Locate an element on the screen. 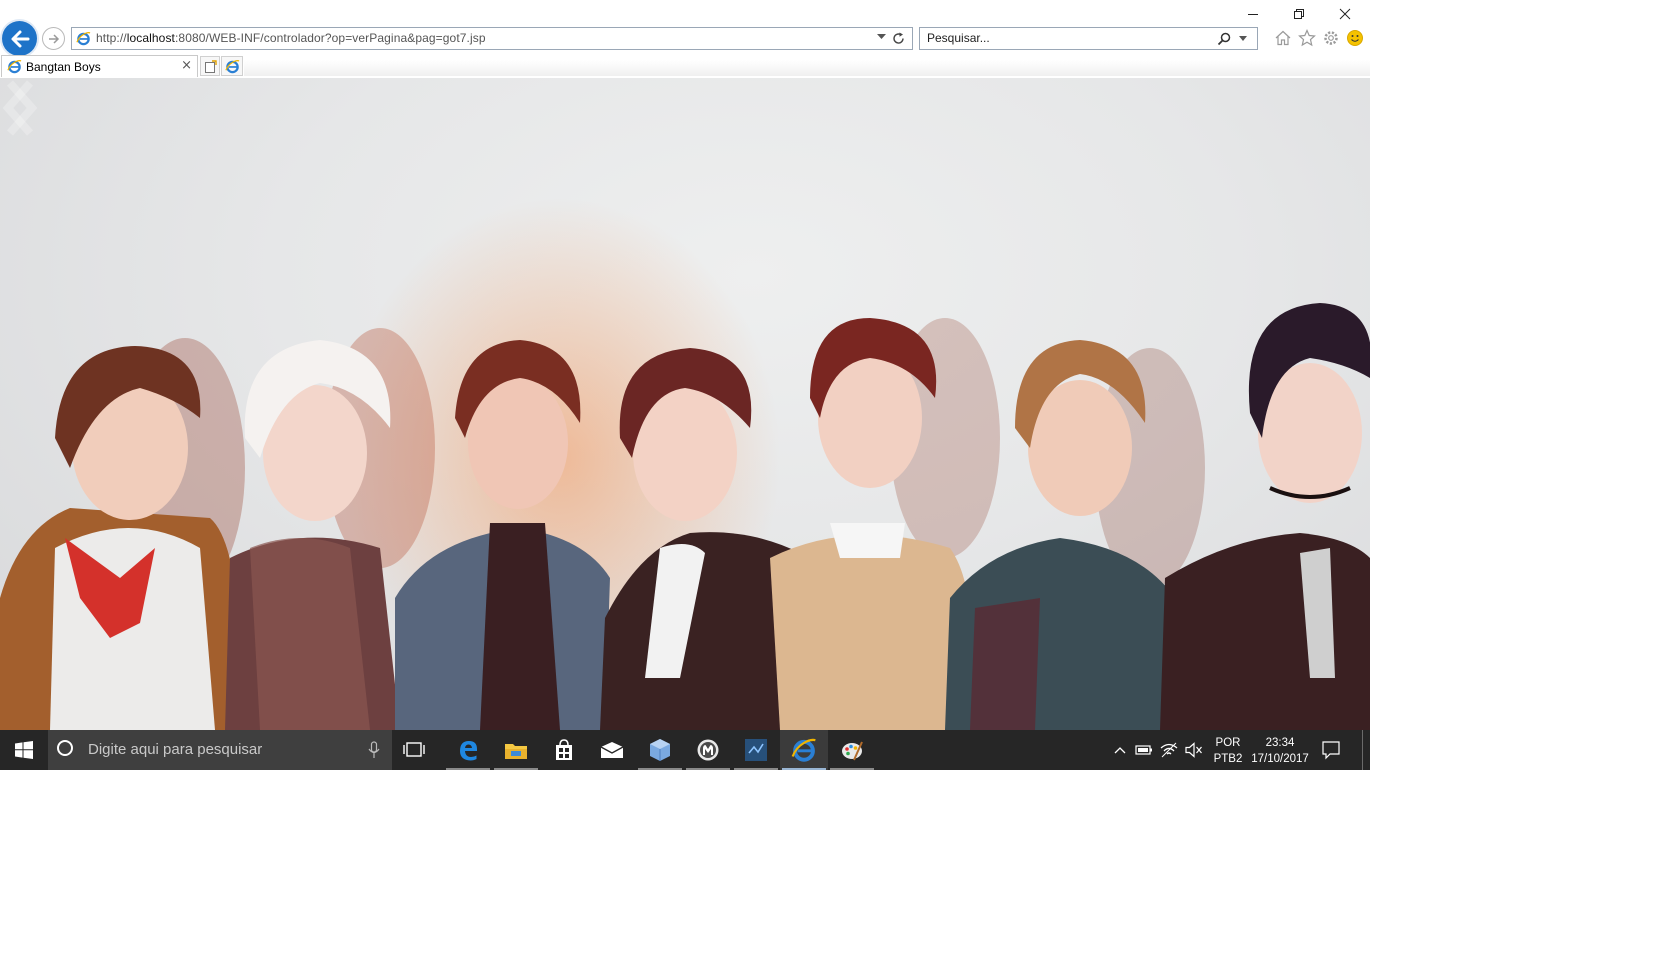 The width and height of the screenshot is (1656, 980). feedback-button is located at coordinates (1355, 38).